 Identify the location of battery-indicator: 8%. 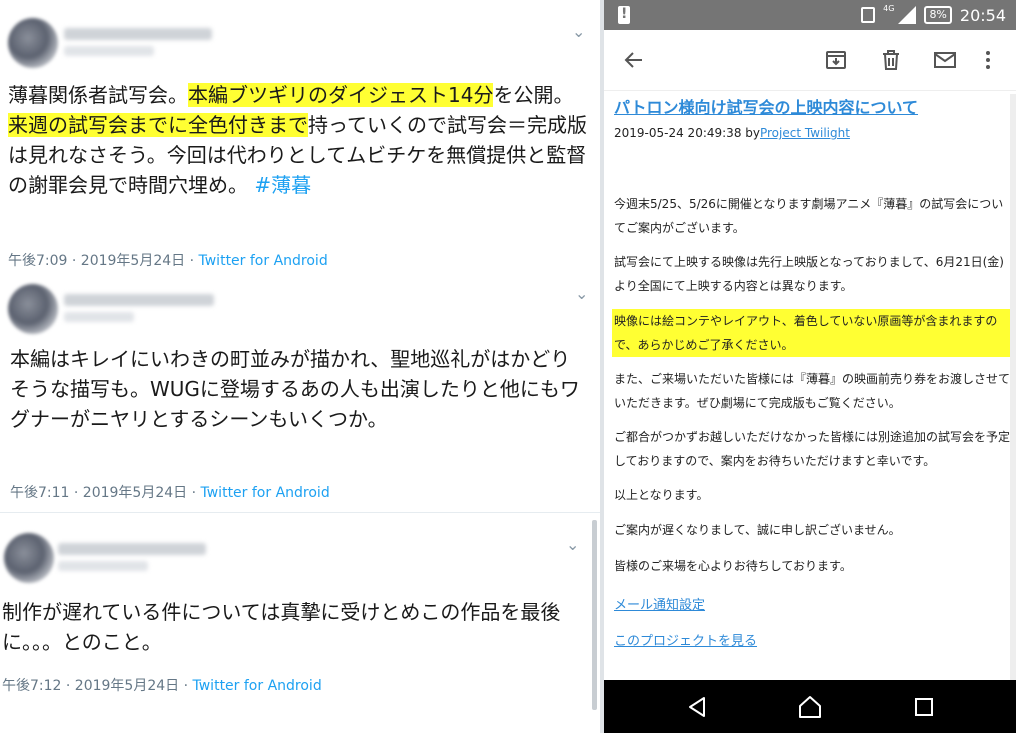
(938, 15).